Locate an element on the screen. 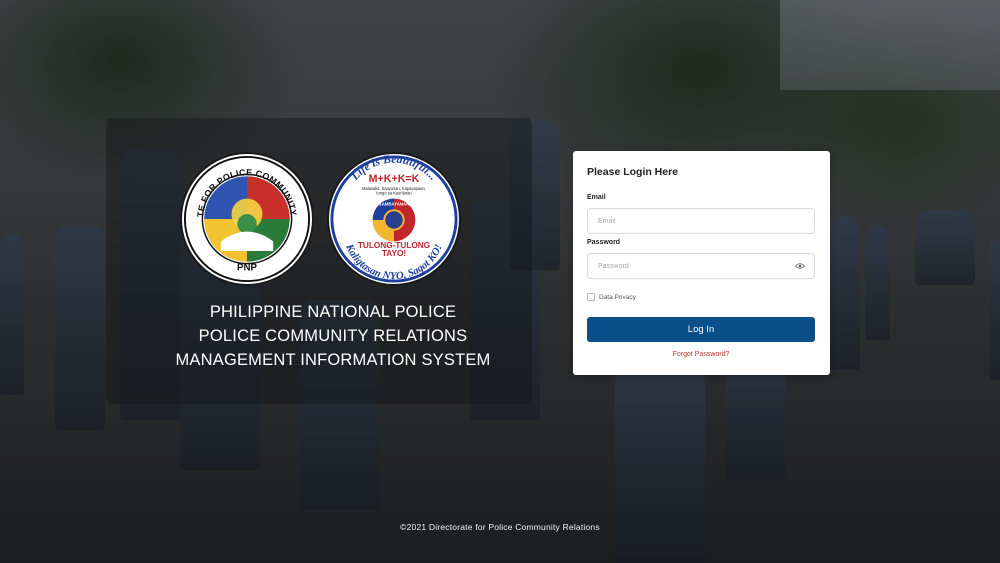 This screenshot has width=1000, height=563. data-privacy-label: Data Privacy is located at coordinates (617, 297).